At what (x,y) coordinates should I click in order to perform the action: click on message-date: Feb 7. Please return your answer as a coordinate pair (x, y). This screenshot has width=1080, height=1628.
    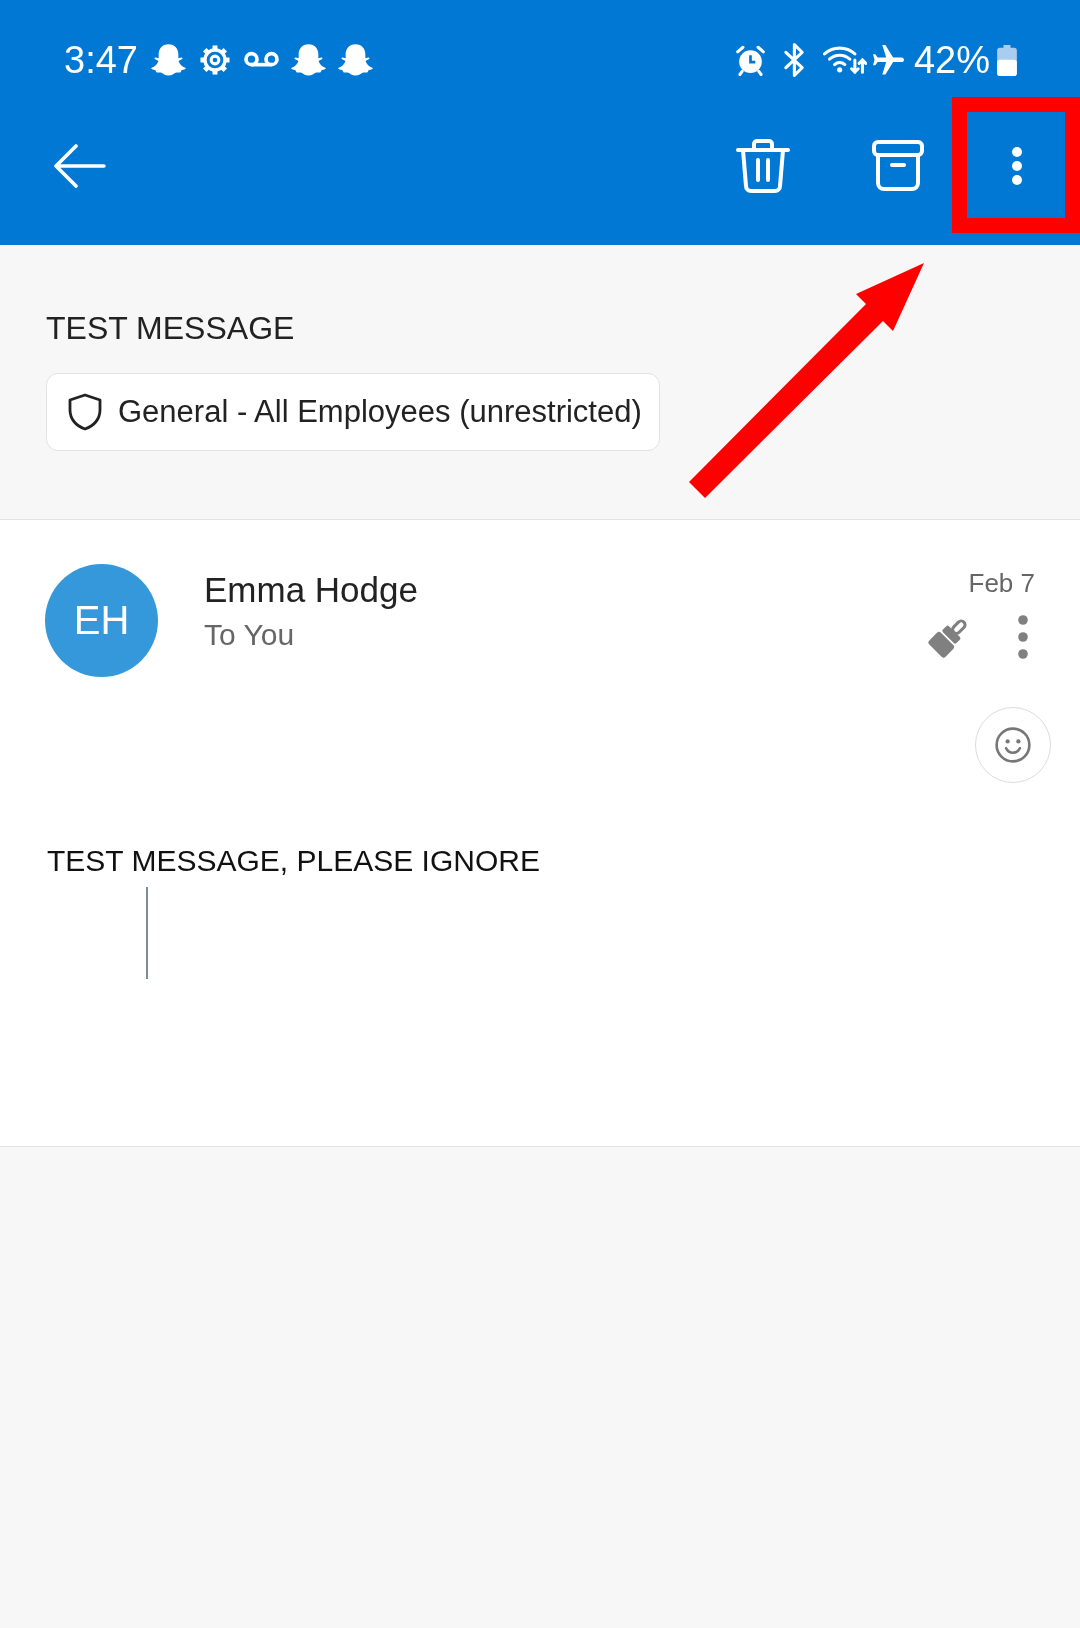
    Looking at the image, I should click on (1001, 583).